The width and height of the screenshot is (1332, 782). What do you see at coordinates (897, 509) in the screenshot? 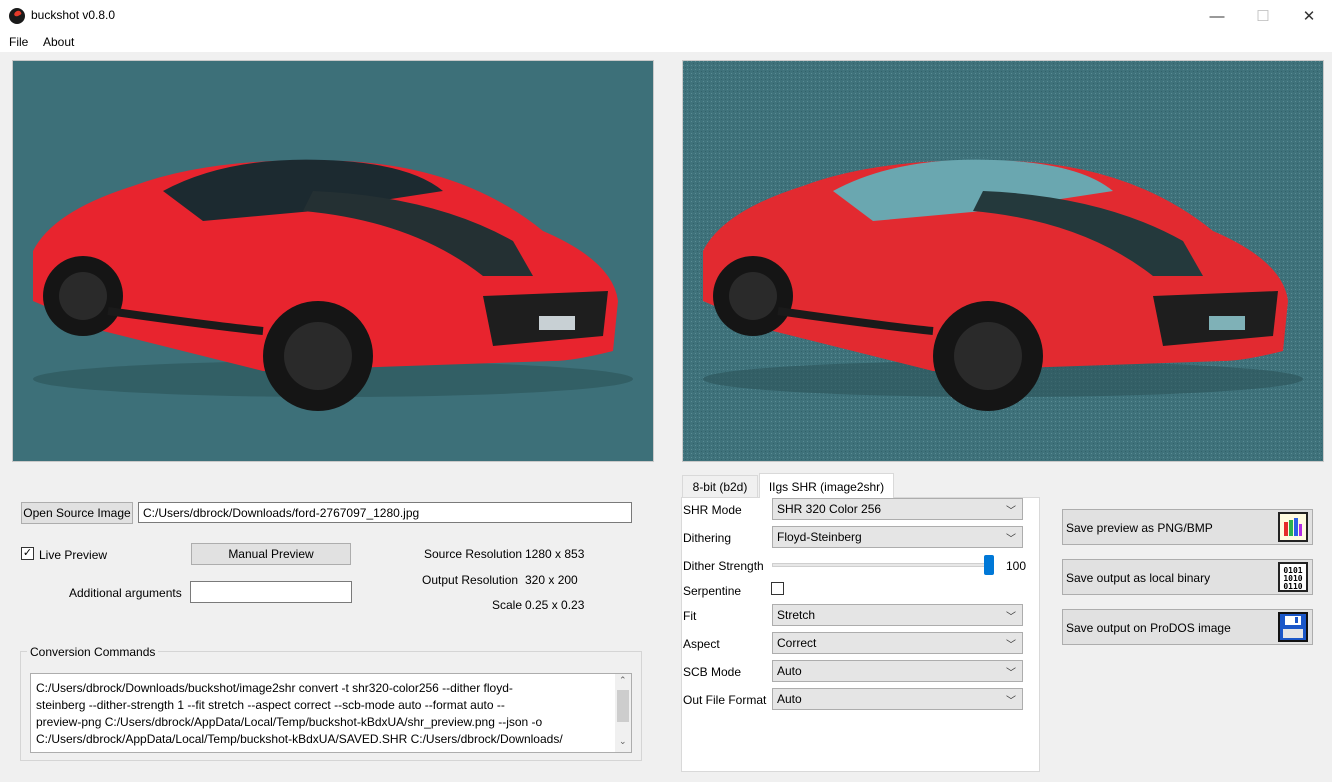
I see `shr-mode-select: SHR 320 Color 256 ﹀` at bounding box center [897, 509].